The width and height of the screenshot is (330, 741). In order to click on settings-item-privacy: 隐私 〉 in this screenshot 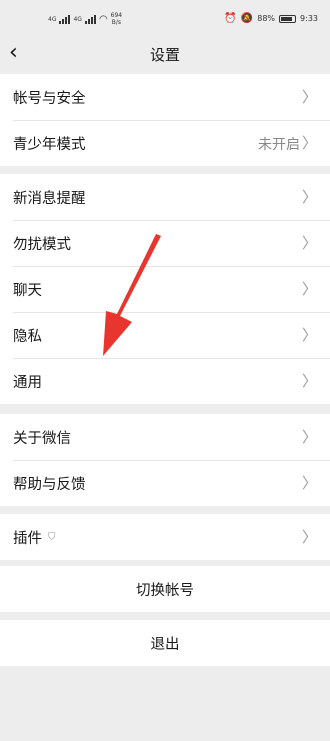, I will do `click(165, 335)`.